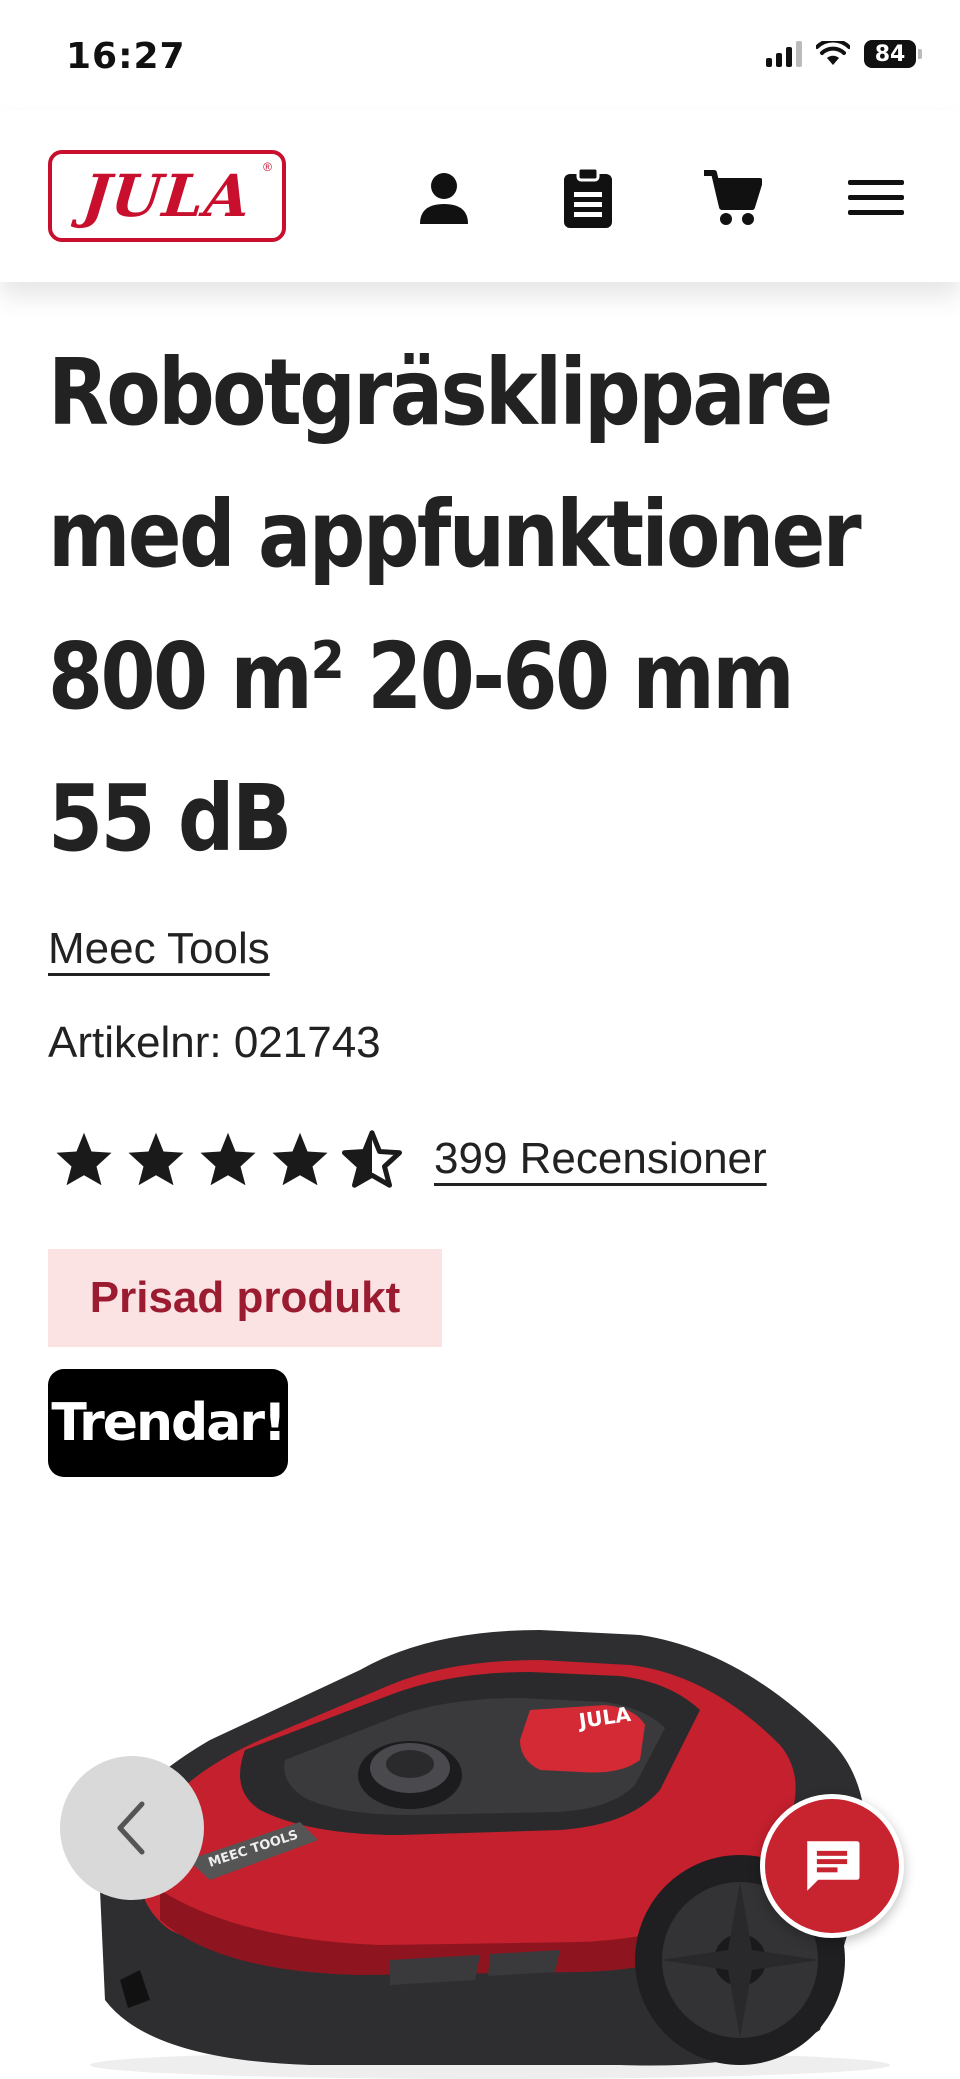  I want to click on half-star-icon, so click(372, 1159).